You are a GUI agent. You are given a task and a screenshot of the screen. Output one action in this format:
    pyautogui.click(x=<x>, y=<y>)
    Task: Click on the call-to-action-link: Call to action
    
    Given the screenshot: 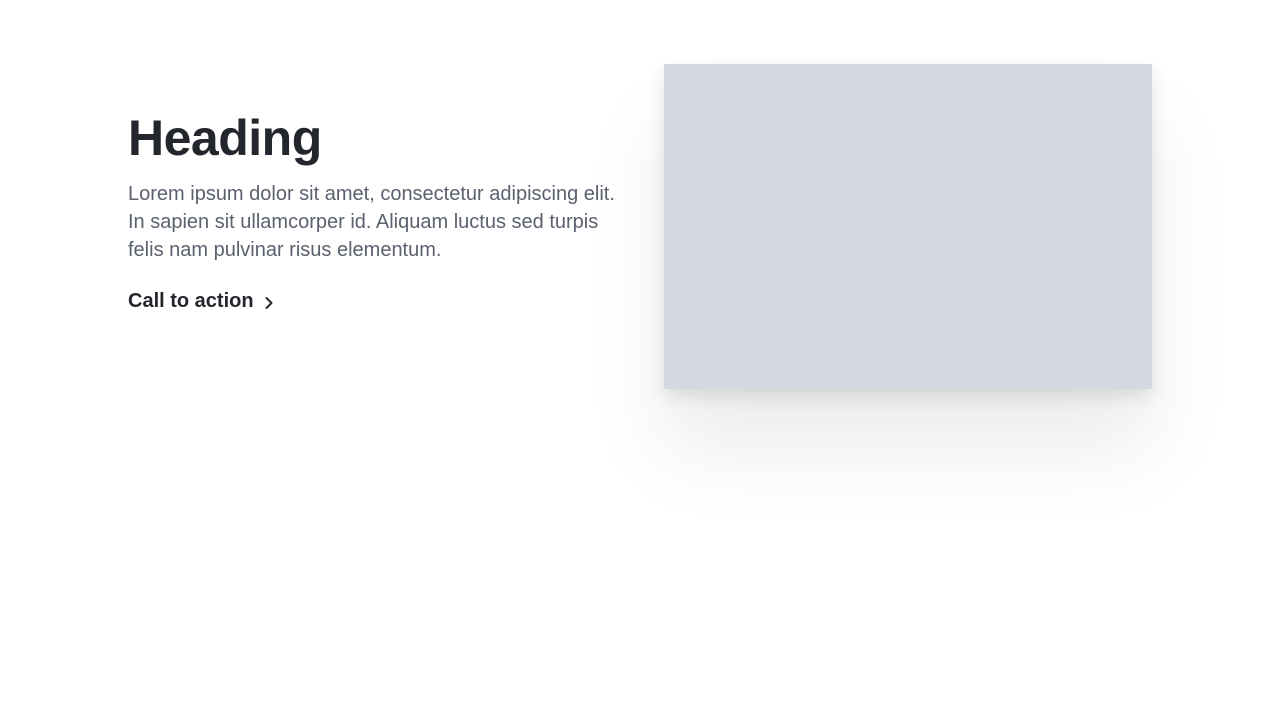 What is the action you would take?
    pyautogui.click(x=202, y=301)
    